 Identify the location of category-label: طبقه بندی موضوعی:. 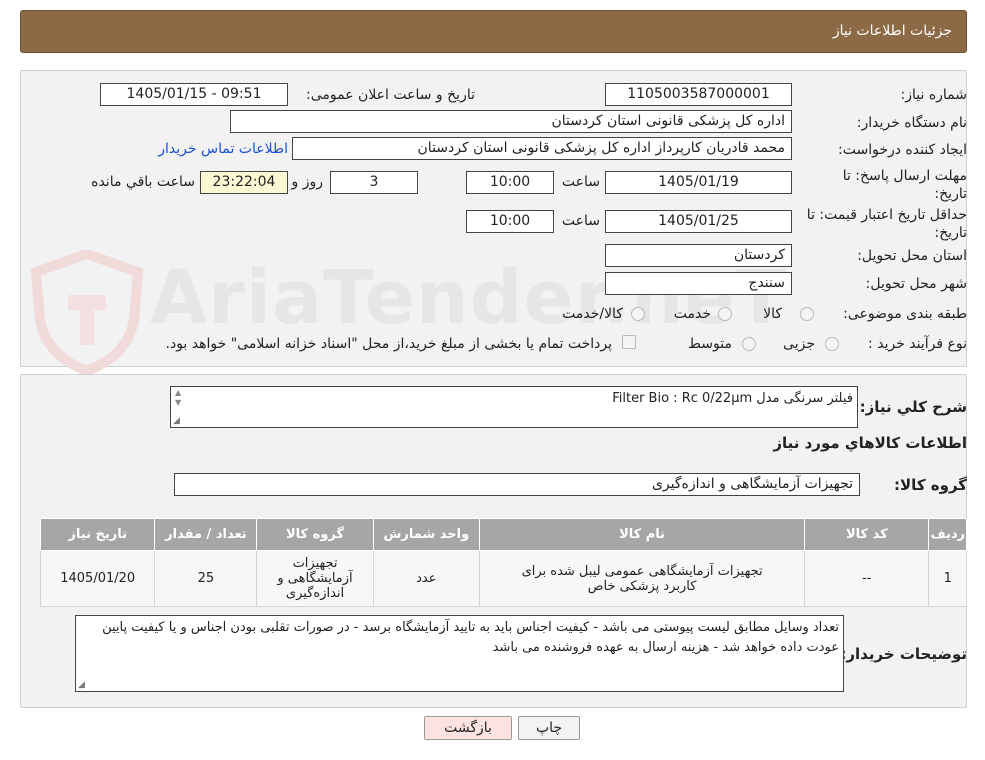
(905, 314).